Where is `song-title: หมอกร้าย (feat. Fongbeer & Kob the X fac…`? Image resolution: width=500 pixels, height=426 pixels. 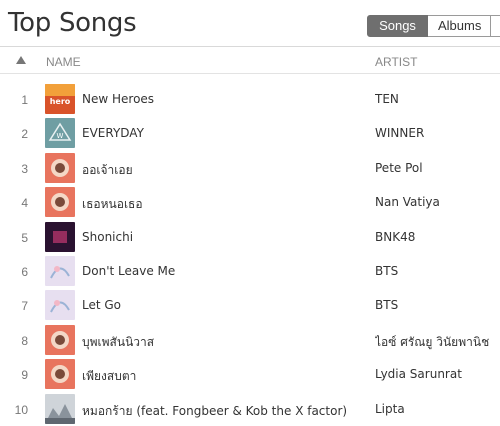
song-title: หมอกร้าย (feat. Fongbeer & Kob the X fac… is located at coordinates (214, 411).